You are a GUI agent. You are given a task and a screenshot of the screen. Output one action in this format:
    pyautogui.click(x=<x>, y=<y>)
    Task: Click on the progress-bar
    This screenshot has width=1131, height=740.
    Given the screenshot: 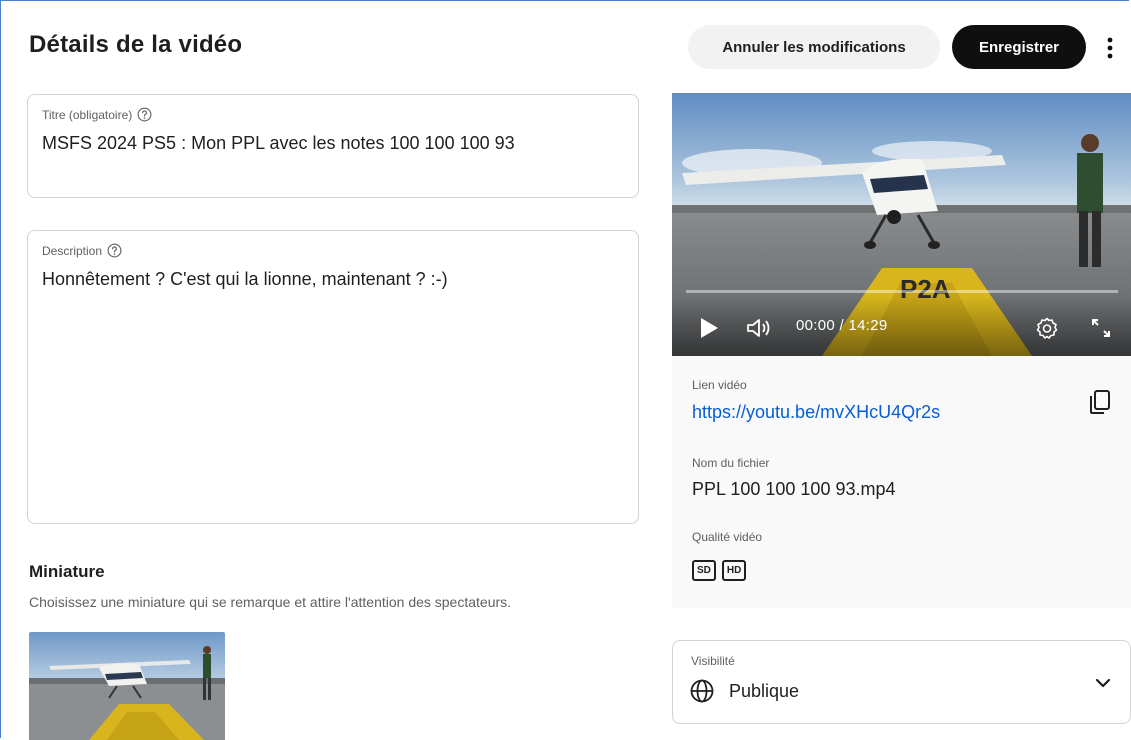 What is the action you would take?
    pyautogui.click(x=902, y=291)
    